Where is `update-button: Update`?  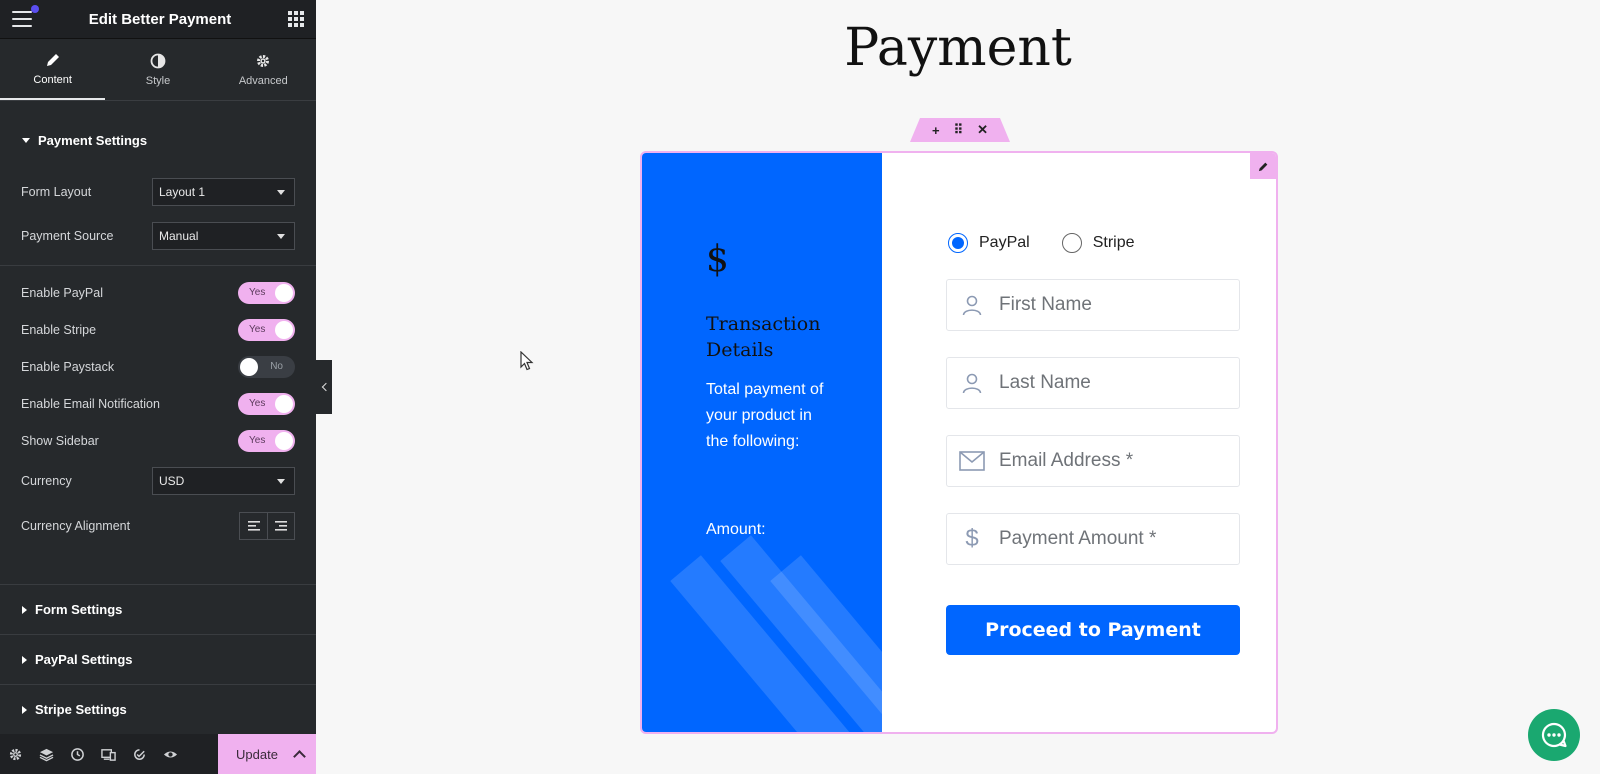
update-button: Update is located at coordinates (267, 754).